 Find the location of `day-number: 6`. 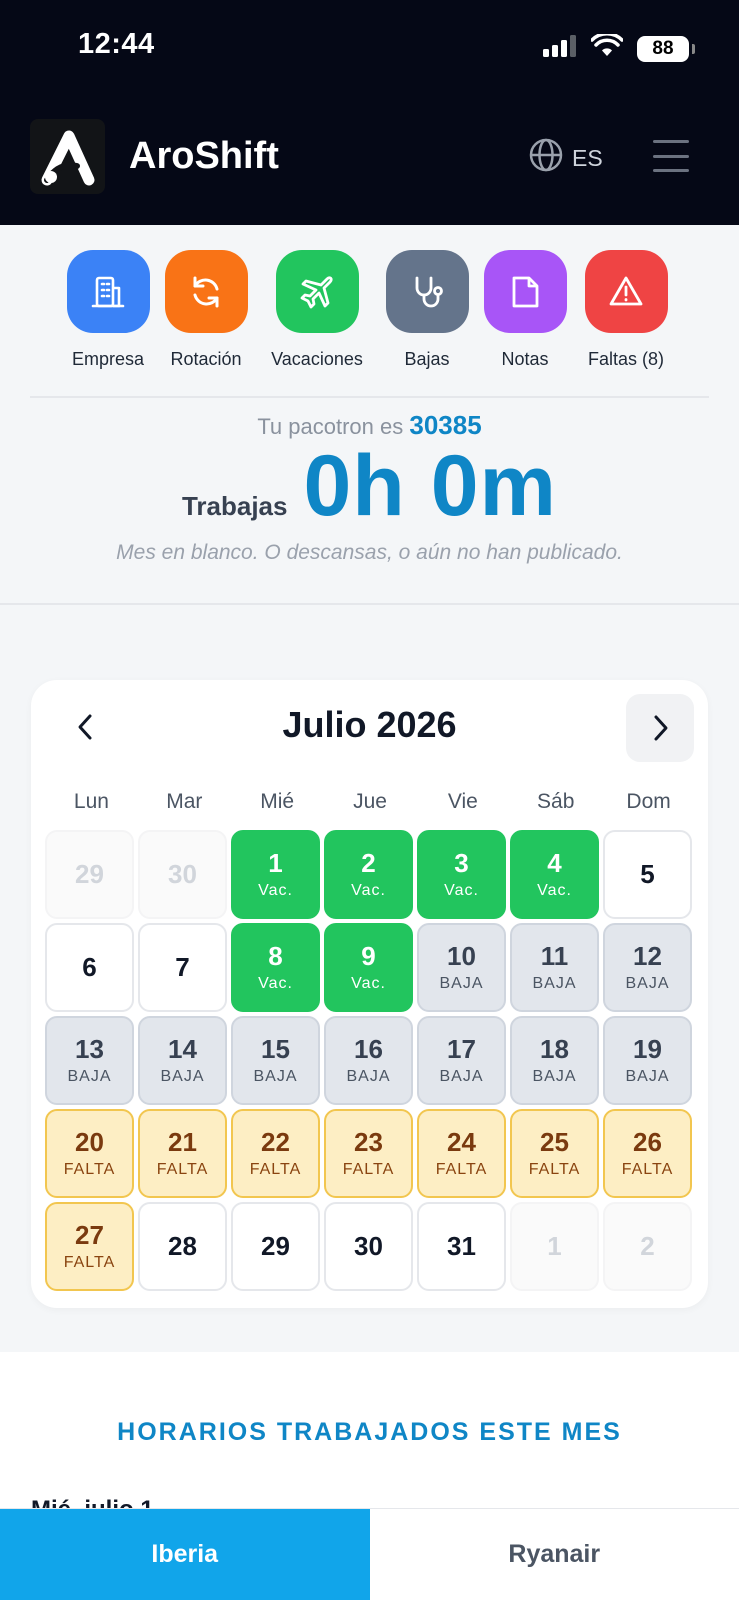

day-number: 6 is located at coordinates (89, 967).